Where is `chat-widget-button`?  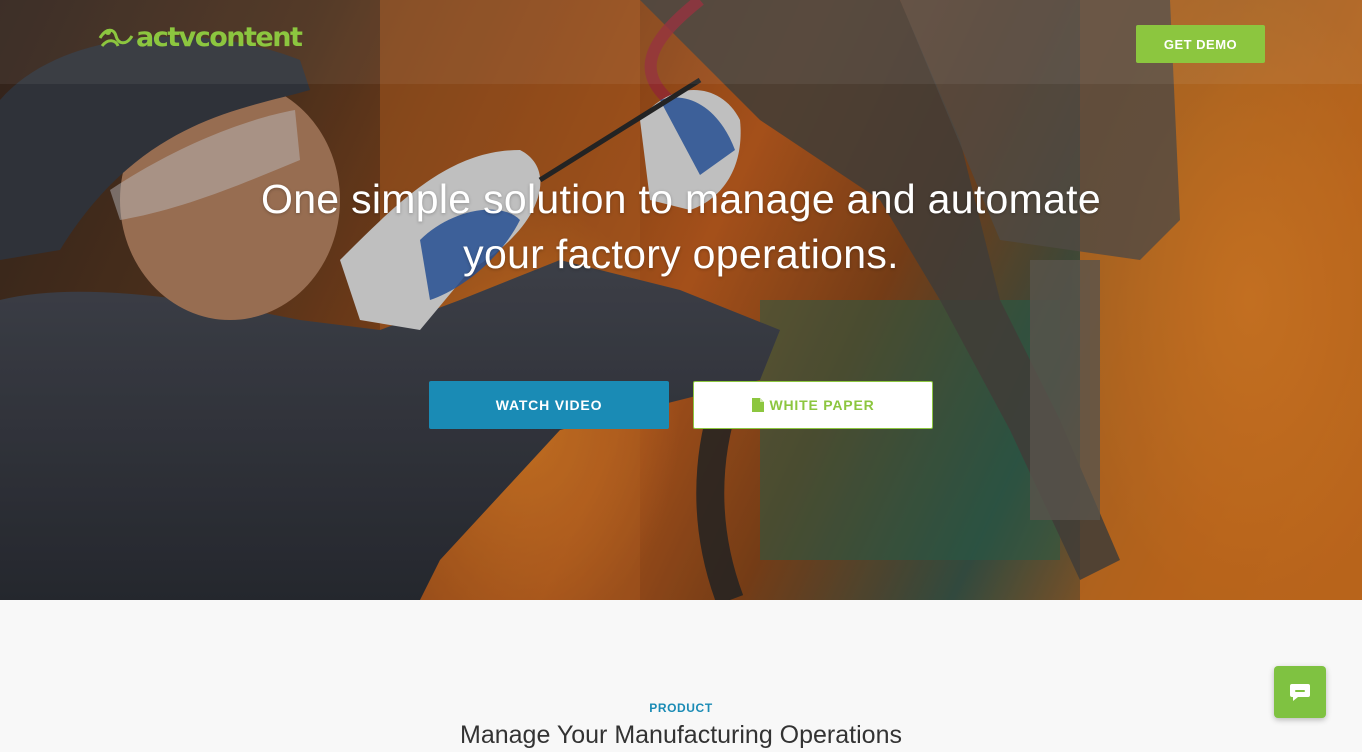
chat-widget-button is located at coordinates (1300, 692).